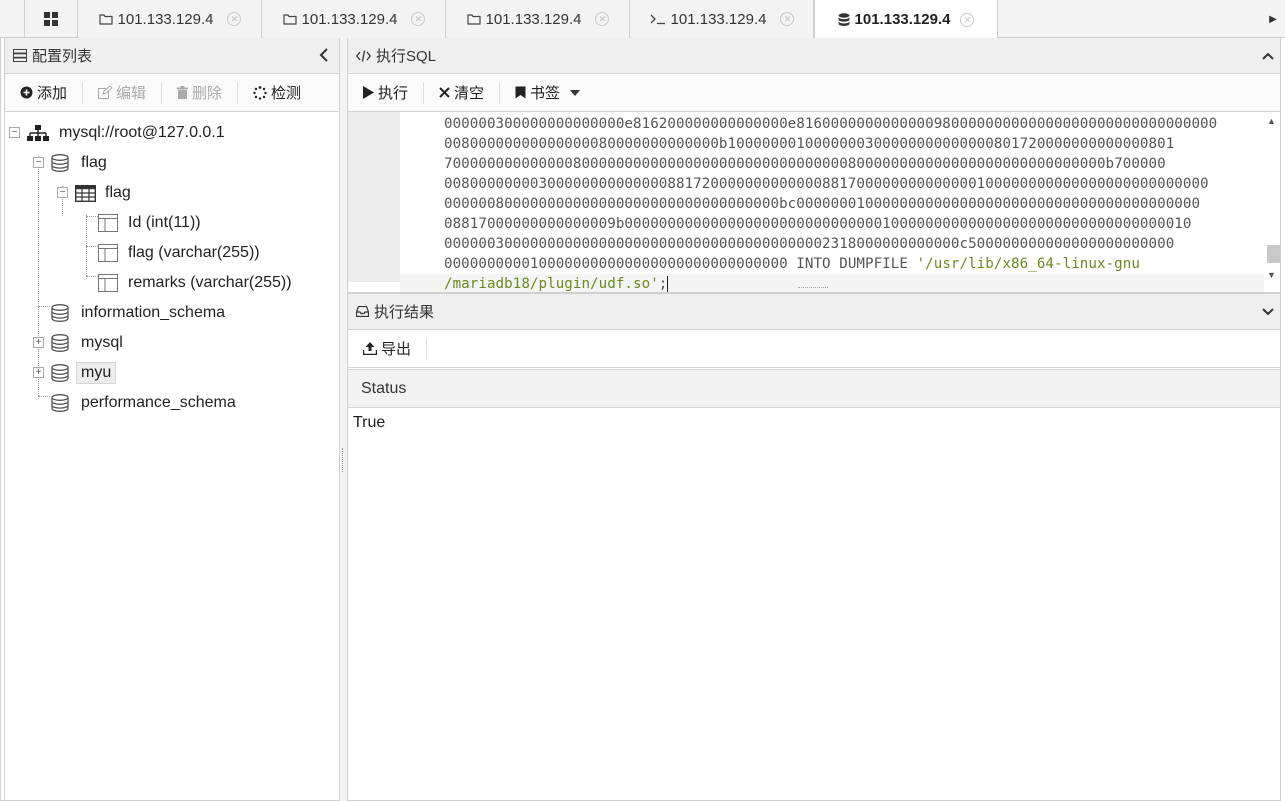 This screenshot has width=1285, height=801. Describe the element at coordinates (85, 193) in the screenshot. I see `table-icon` at that location.